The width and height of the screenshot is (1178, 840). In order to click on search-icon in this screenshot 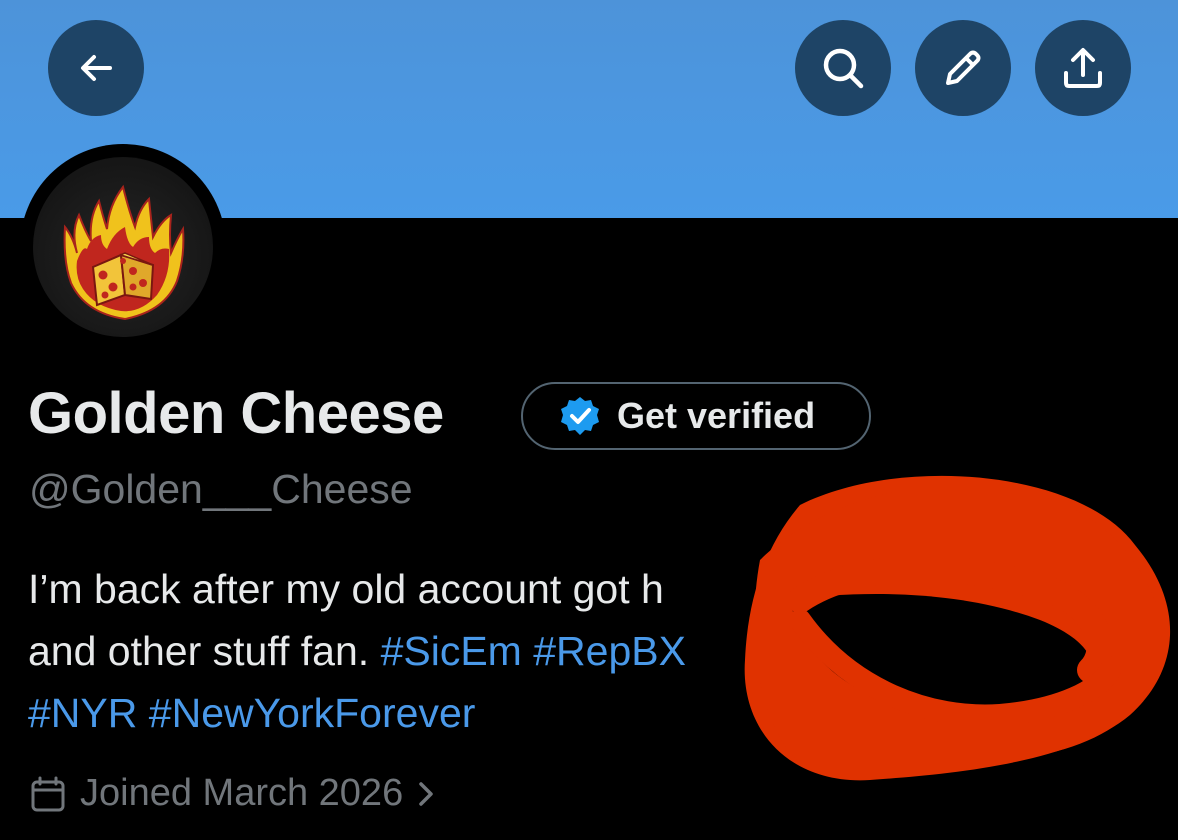, I will do `click(843, 68)`.